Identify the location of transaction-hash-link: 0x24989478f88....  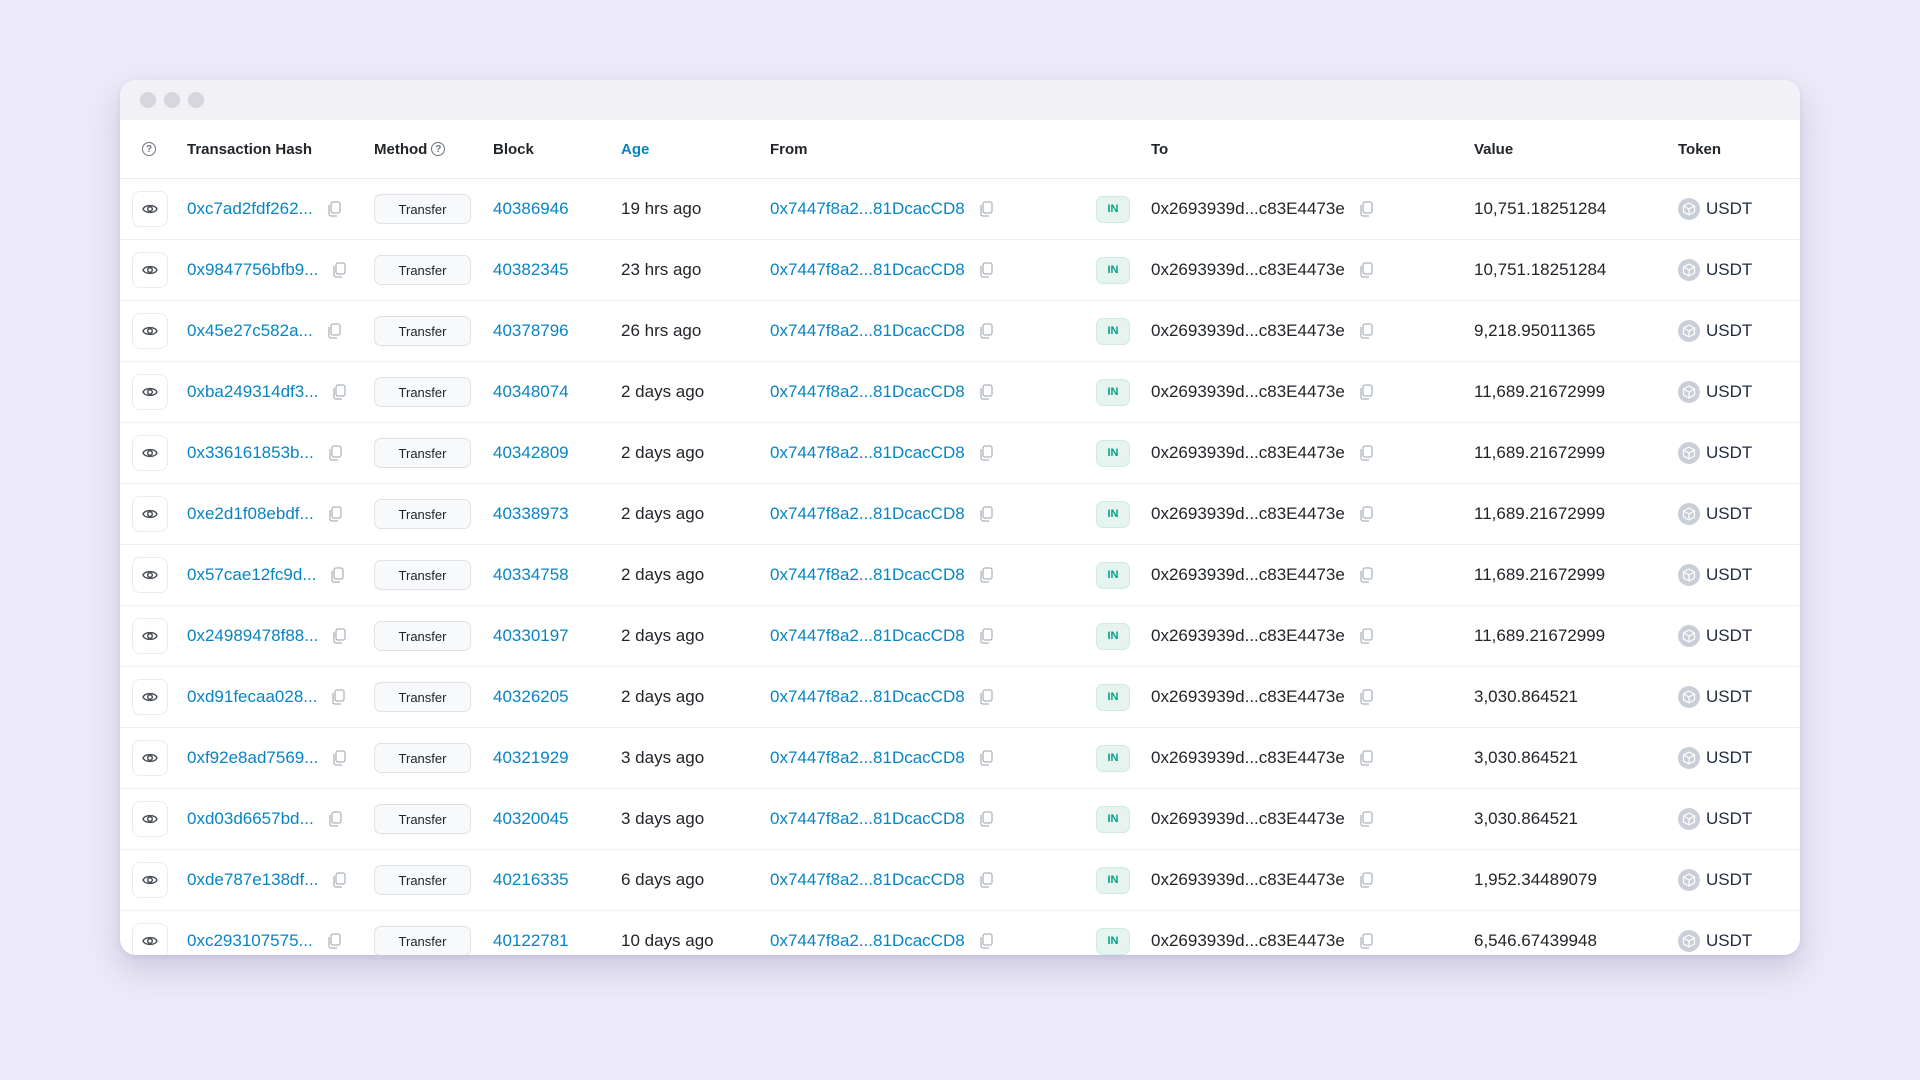
(252, 636).